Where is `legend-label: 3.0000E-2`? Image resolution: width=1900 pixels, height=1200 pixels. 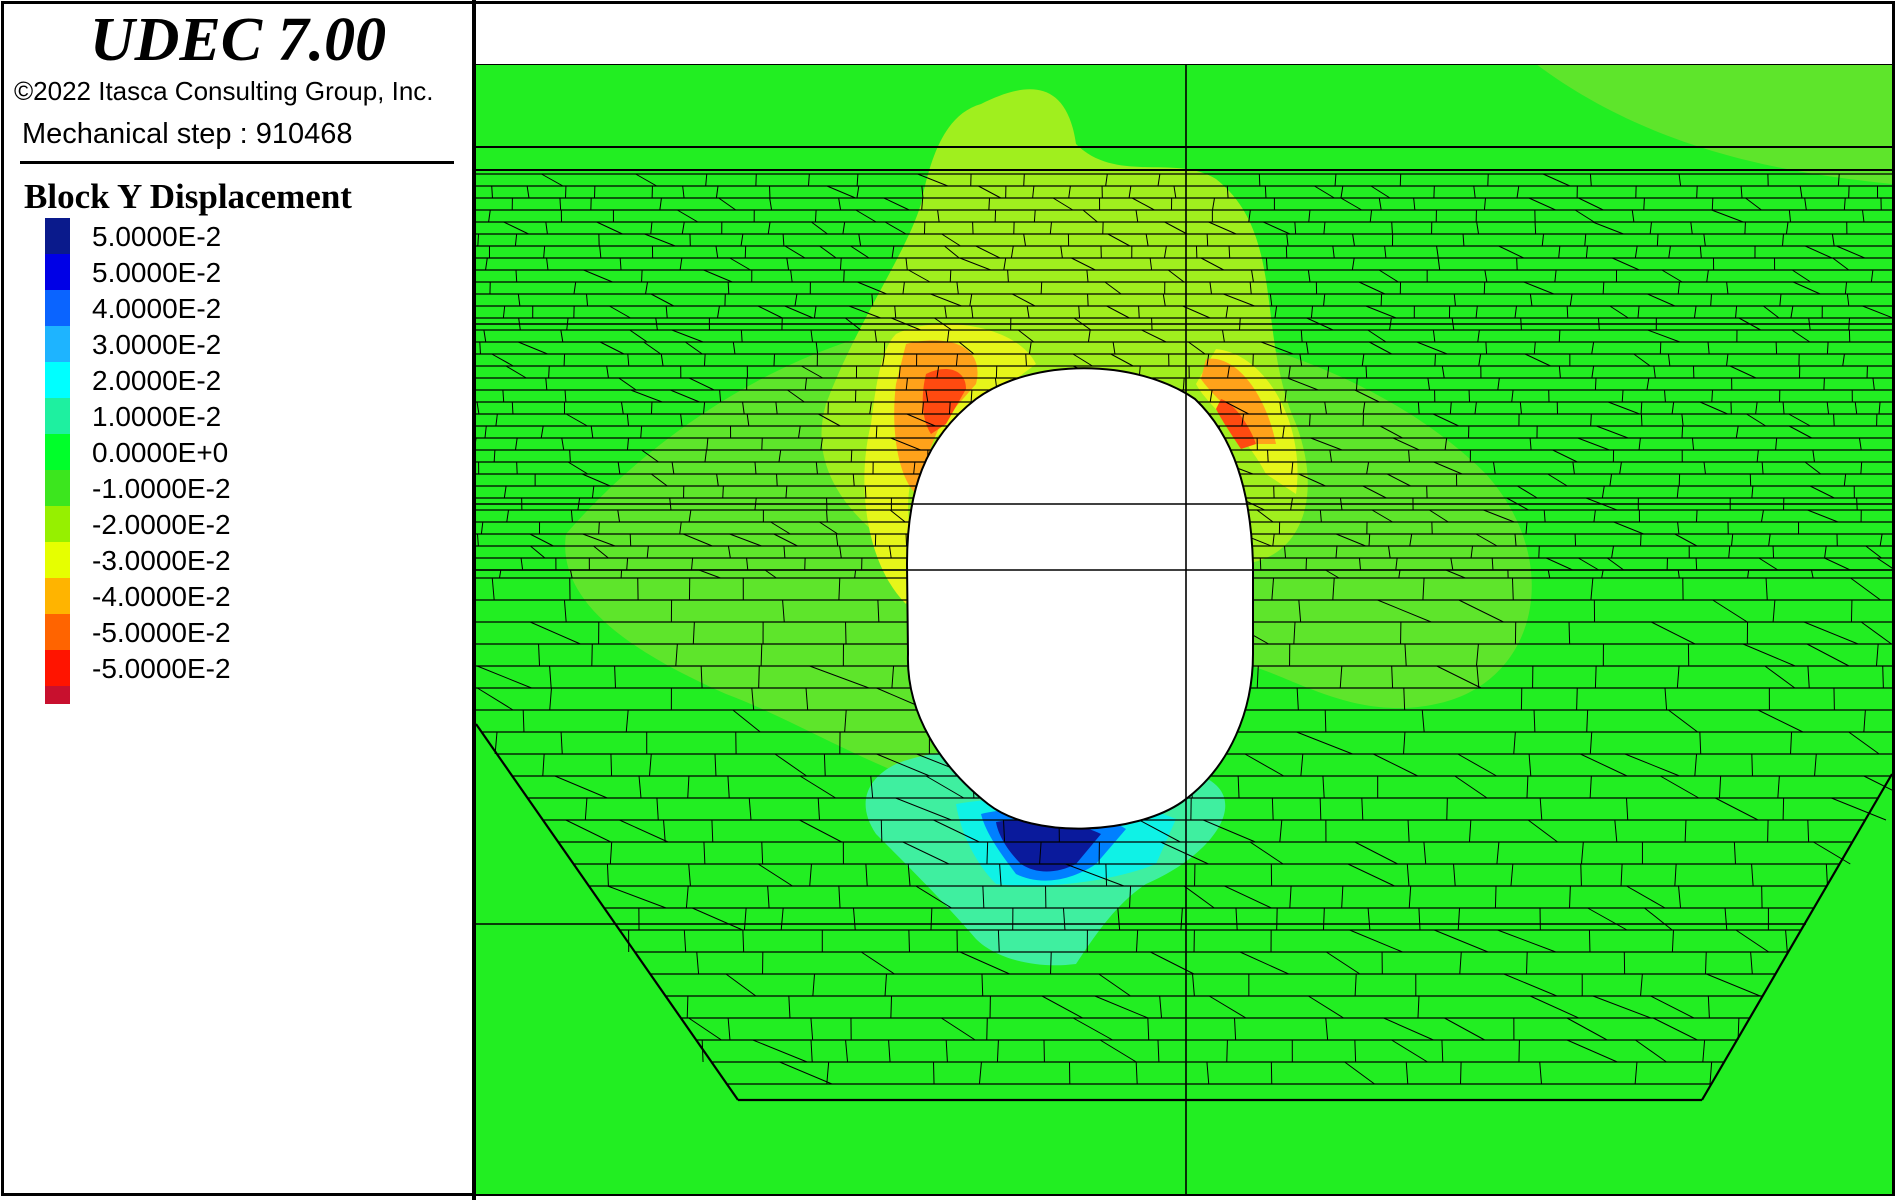 legend-label: 3.0000E-2 is located at coordinates (157, 344).